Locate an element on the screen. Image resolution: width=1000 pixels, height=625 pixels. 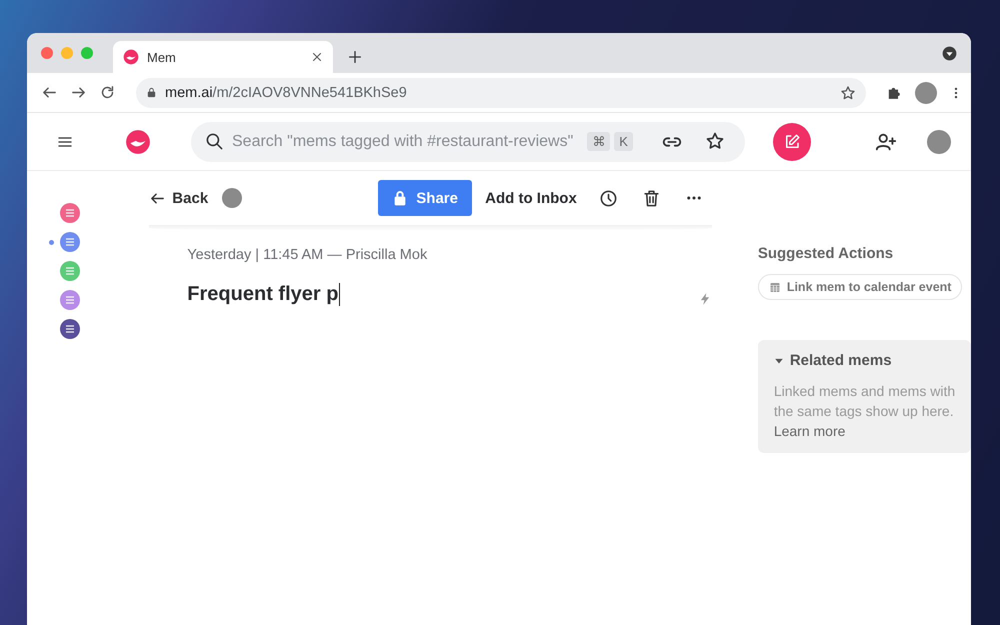
new-mem-button is located at coordinates (792, 141).